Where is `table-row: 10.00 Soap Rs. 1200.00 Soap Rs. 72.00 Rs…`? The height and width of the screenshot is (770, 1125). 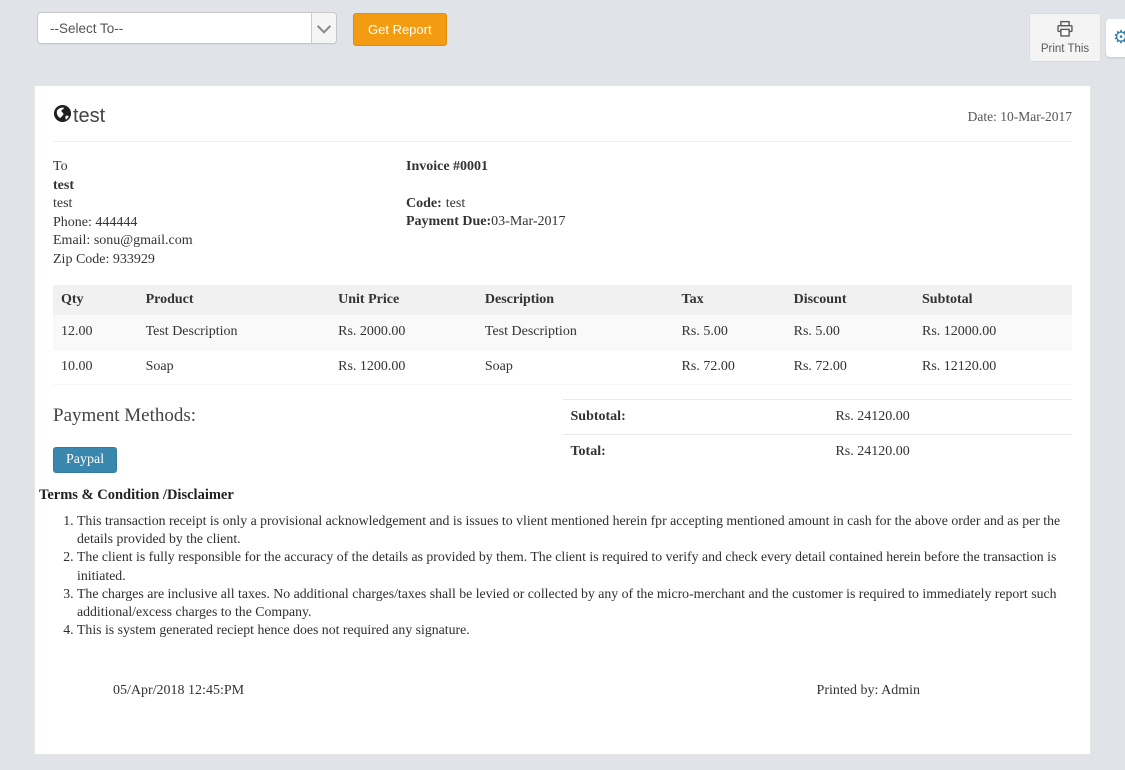
table-row: 10.00 Soap Rs. 1200.00 Soap Rs. 72.00 Rs… is located at coordinates (562, 367).